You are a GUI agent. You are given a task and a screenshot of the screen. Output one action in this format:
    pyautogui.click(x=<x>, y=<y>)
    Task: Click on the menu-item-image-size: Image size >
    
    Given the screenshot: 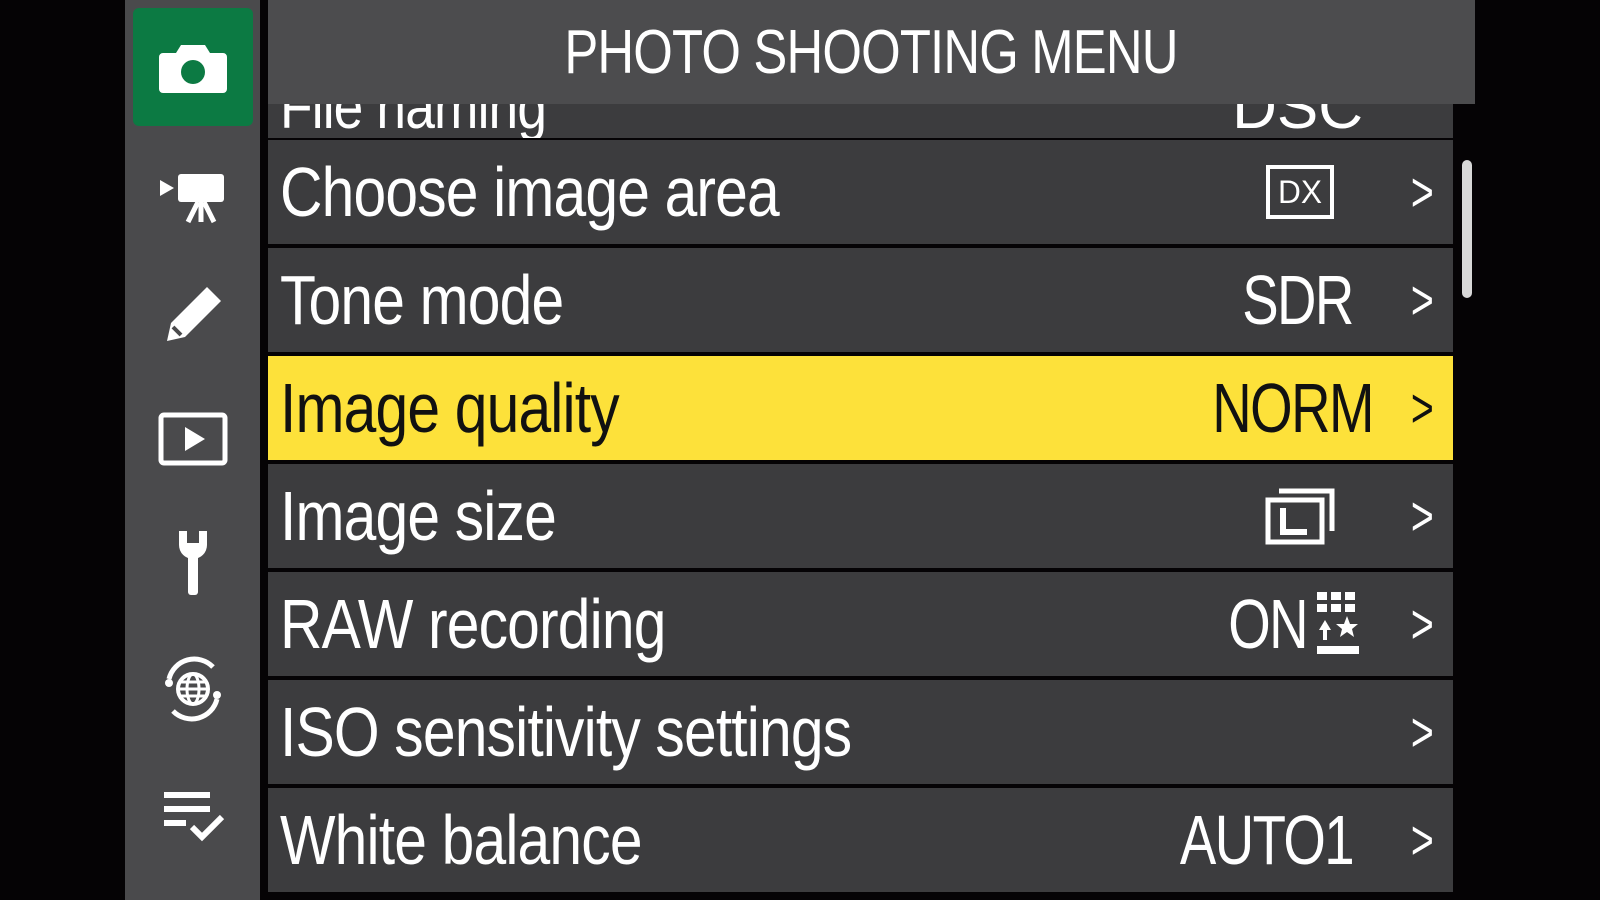 What is the action you would take?
    pyautogui.click(x=860, y=516)
    